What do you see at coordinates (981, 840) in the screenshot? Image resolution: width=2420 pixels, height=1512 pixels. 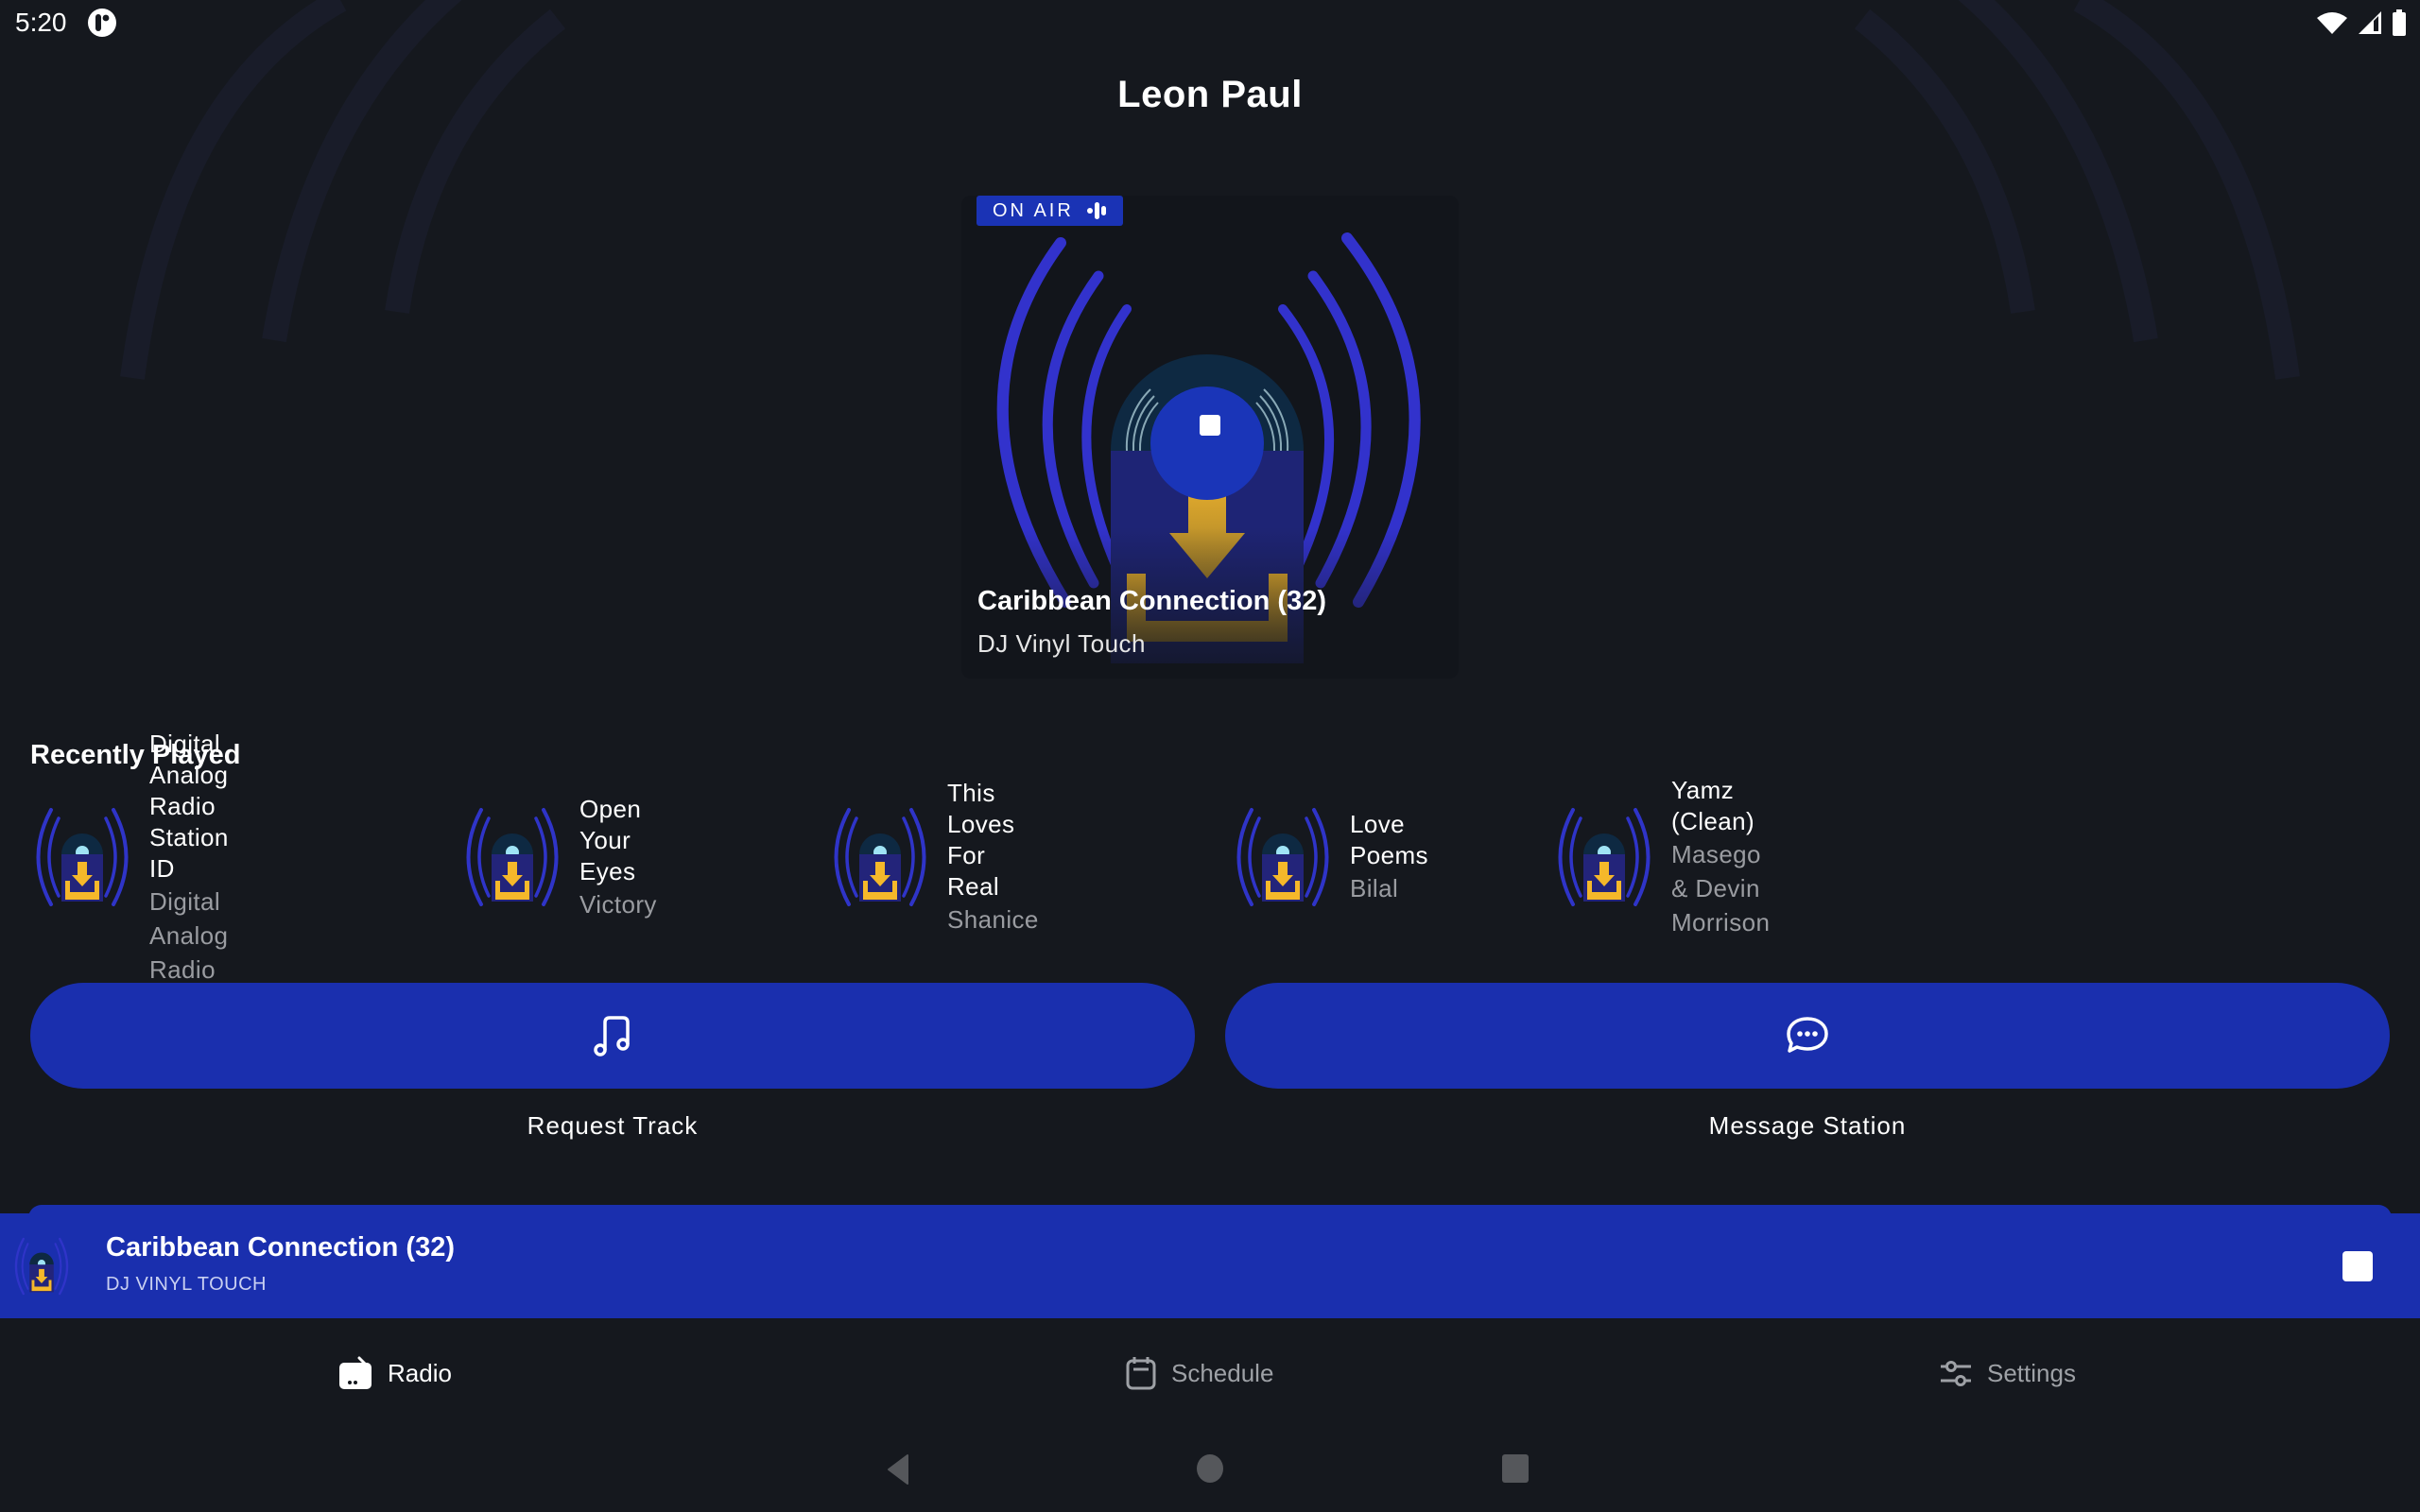 I see `track-title: This Loves For Real` at bounding box center [981, 840].